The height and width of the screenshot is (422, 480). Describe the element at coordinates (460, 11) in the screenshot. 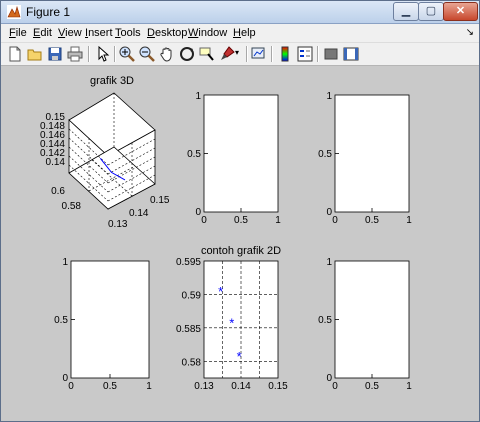

I see `close-button: ✕` at that location.